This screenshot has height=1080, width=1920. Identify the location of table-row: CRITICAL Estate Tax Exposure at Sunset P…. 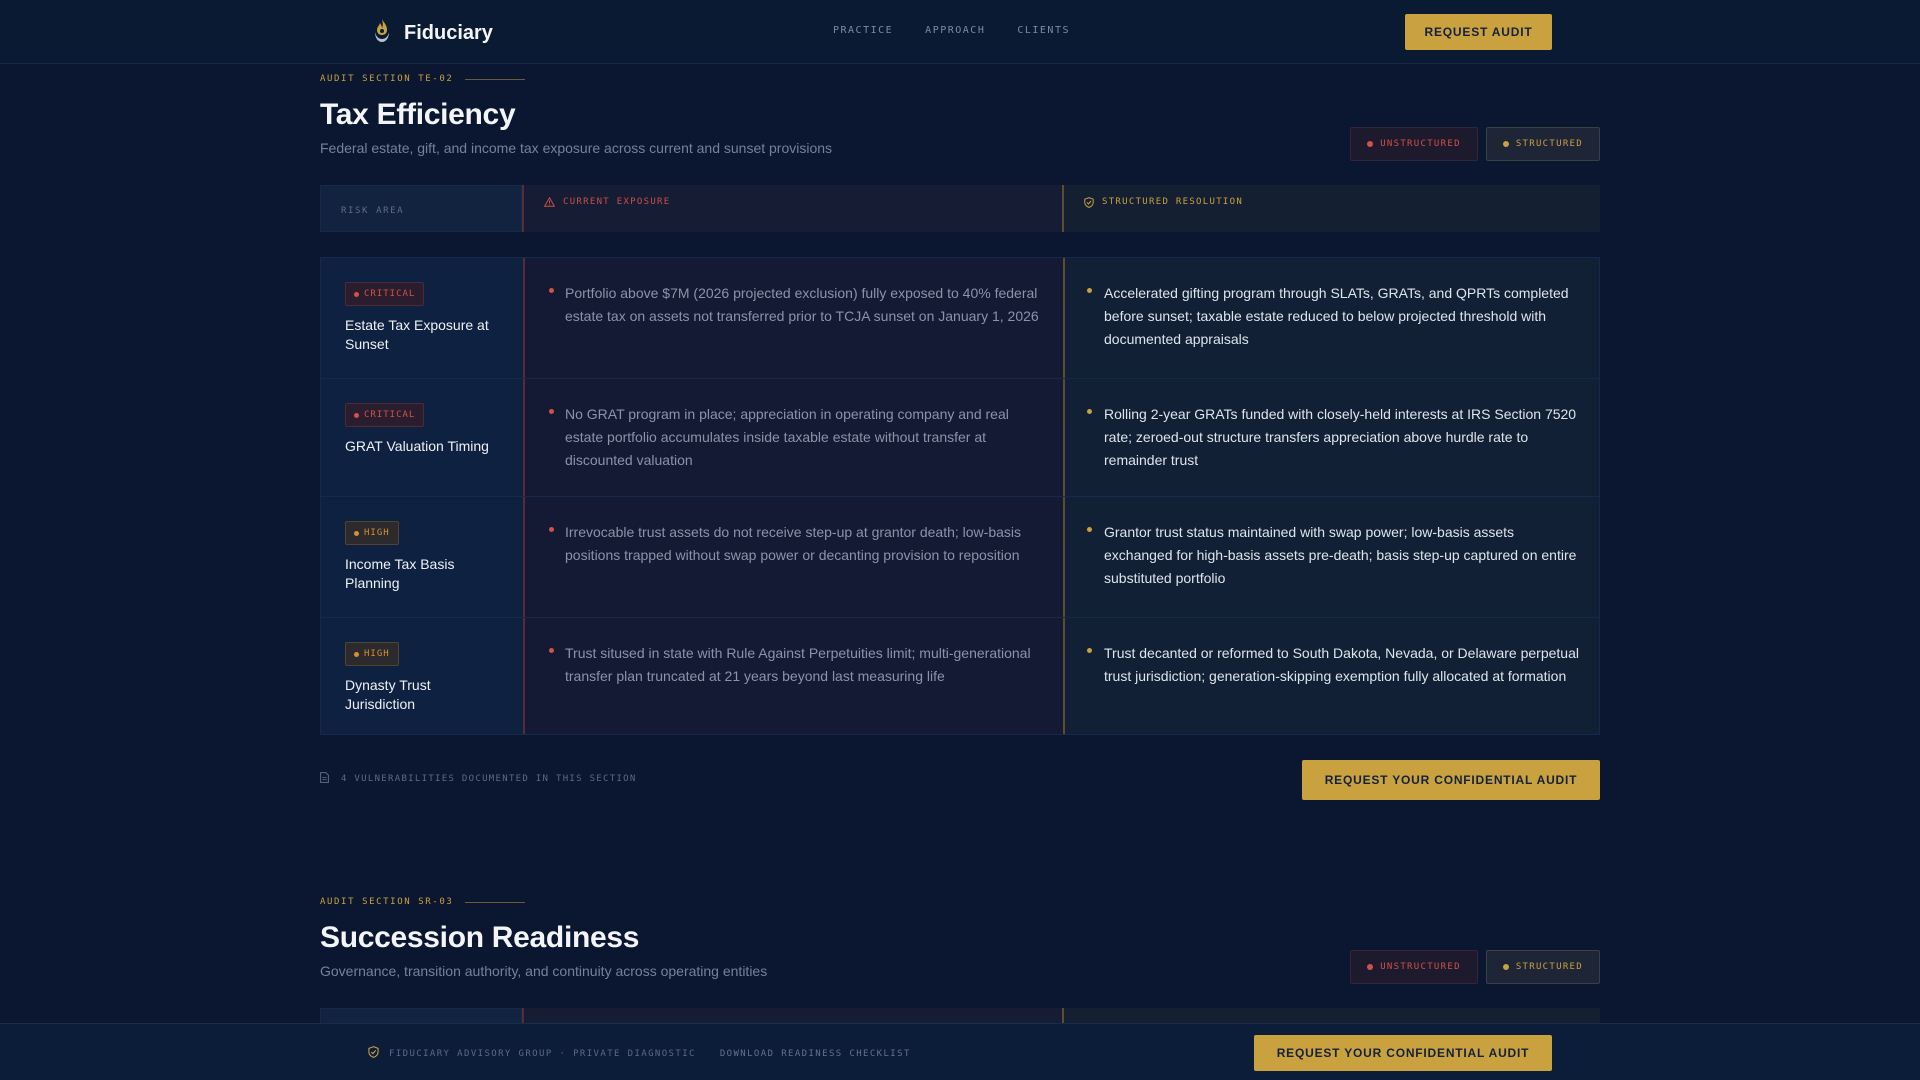
(960, 318).